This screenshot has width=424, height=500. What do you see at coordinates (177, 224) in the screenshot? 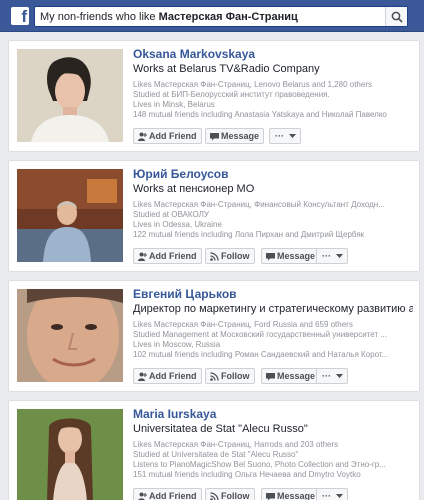
I see `lives-line: Lives in Odessa, Ukraine` at bounding box center [177, 224].